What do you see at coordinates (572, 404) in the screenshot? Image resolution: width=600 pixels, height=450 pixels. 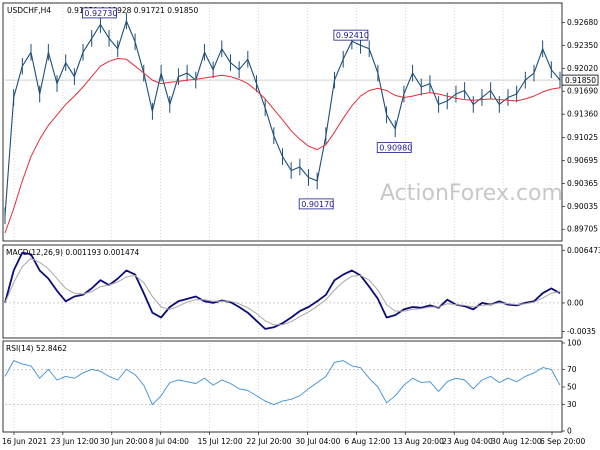 I see `y-tick-label: 30` at bounding box center [572, 404].